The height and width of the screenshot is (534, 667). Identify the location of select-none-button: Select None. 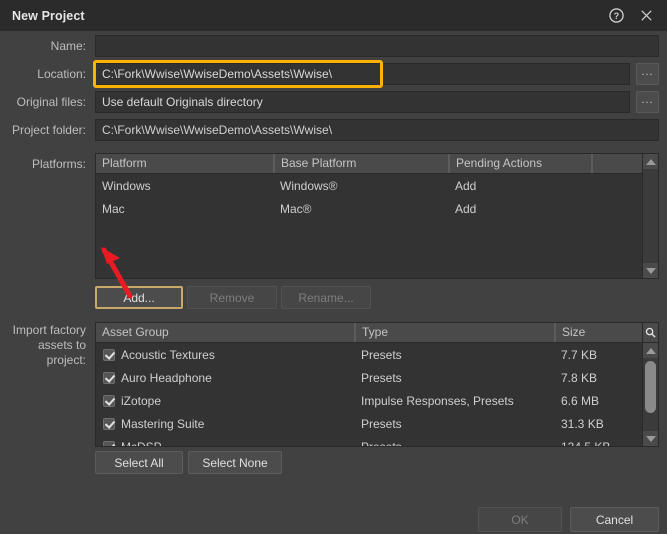
(235, 462).